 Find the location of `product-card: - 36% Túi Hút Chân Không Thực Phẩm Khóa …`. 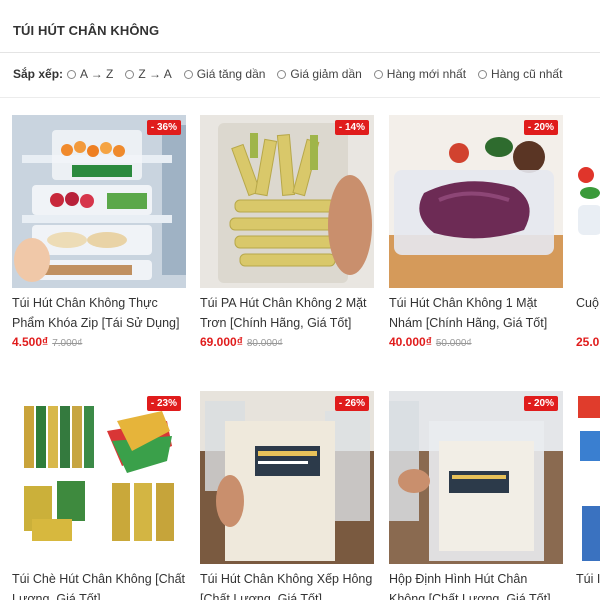

product-card: - 36% Túi Hút Chân Không Thực Phẩm Khóa … is located at coordinates (99, 232).